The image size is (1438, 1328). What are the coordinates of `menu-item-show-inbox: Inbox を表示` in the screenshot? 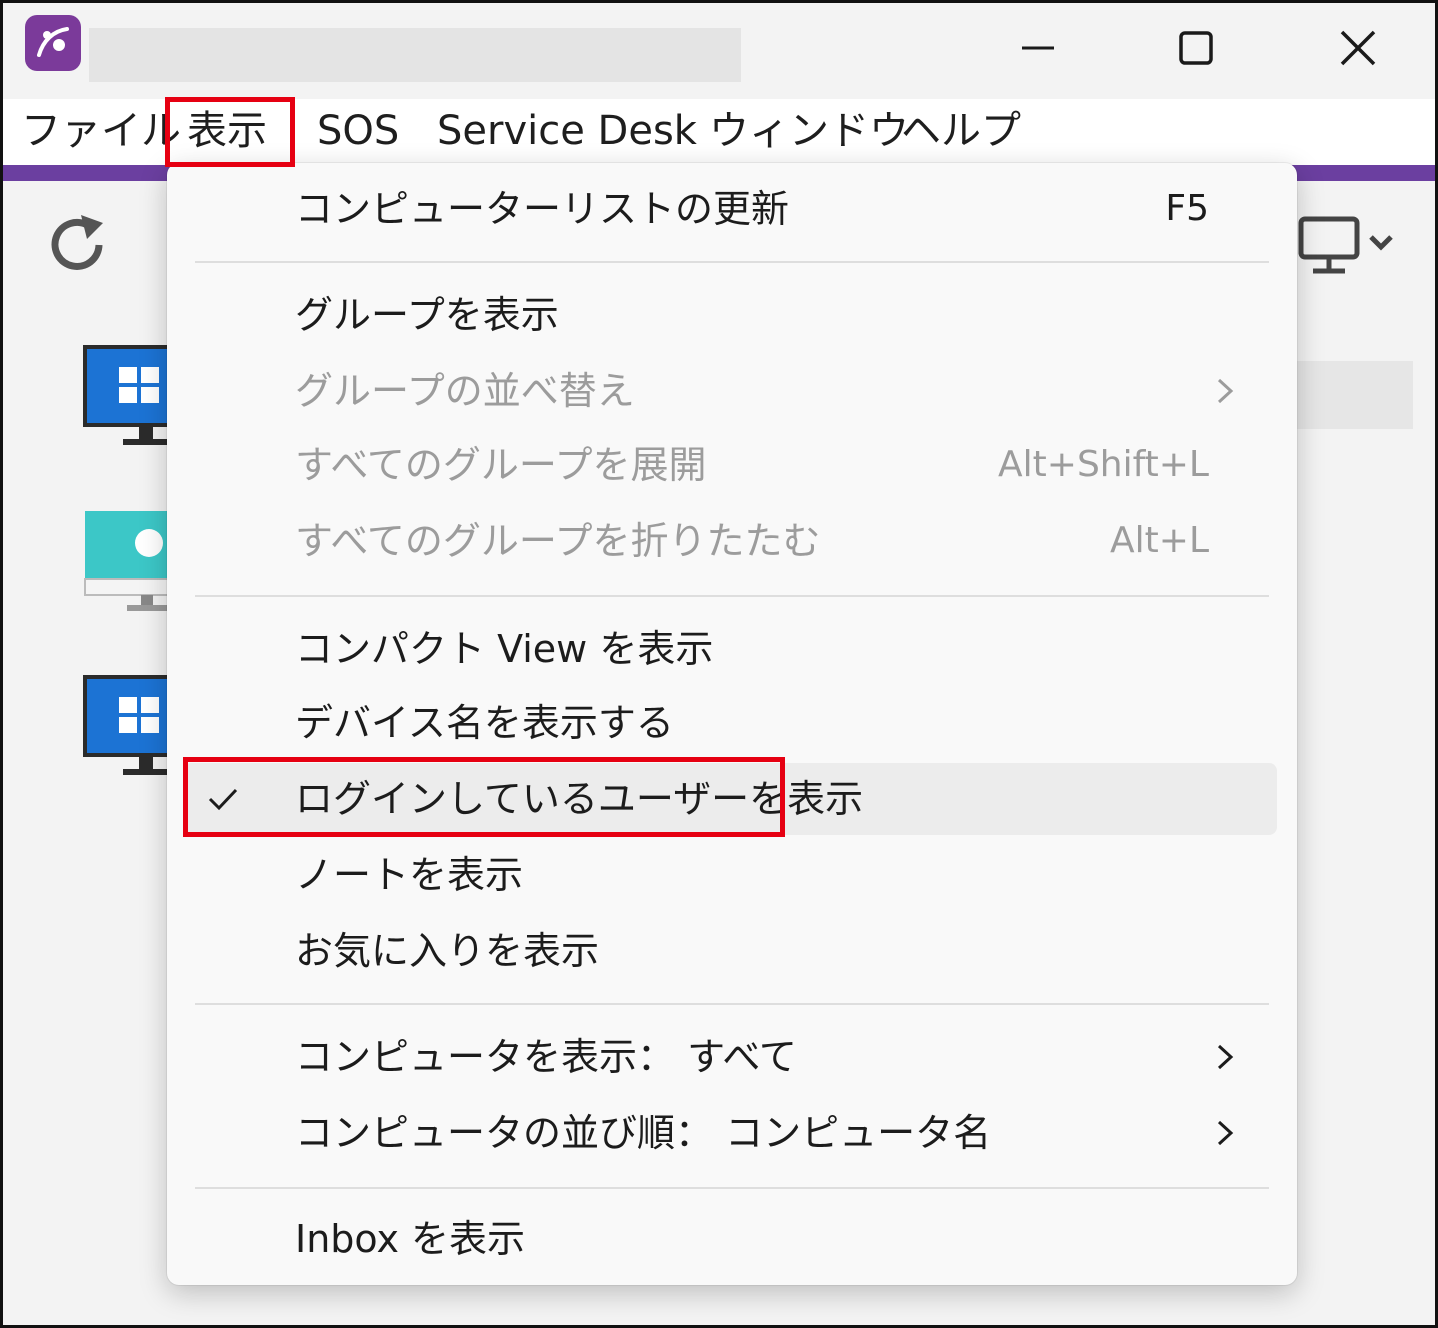 It's located at (730, 1239).